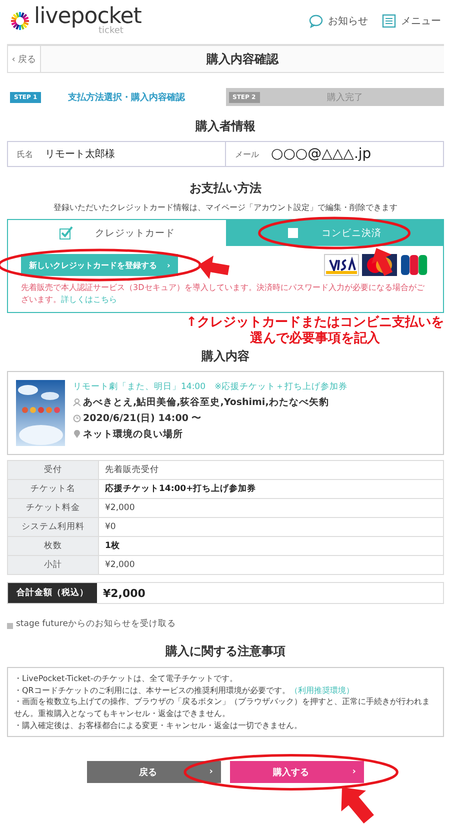 The width and height of the screenshot is (451, 825). What do you see at coordinates (389, 21) in the screenshot?
I see `menu-icon` at bounding box center [389, 21].